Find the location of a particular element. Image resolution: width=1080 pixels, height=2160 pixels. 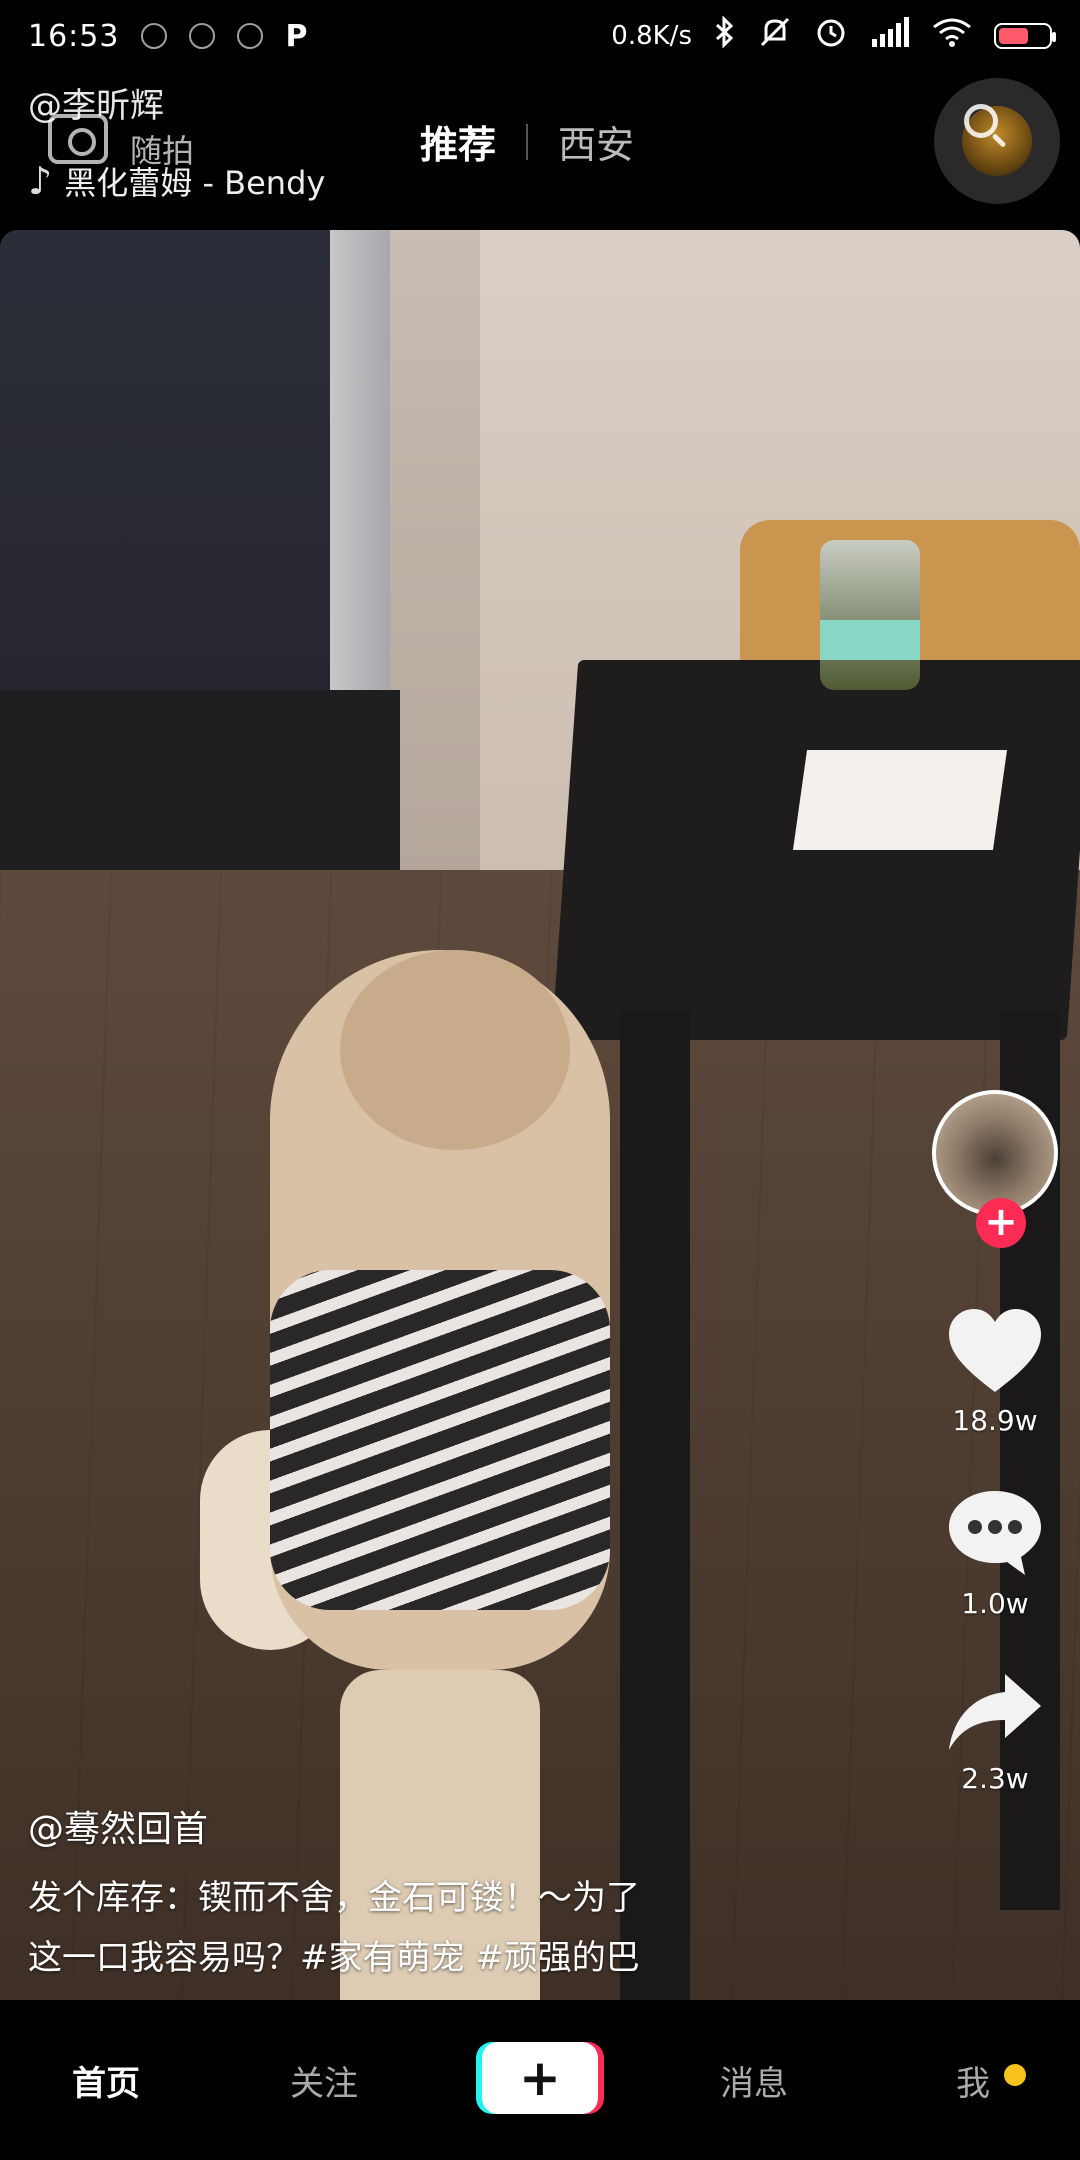

tab-divider is located at coordinates (527, 141).